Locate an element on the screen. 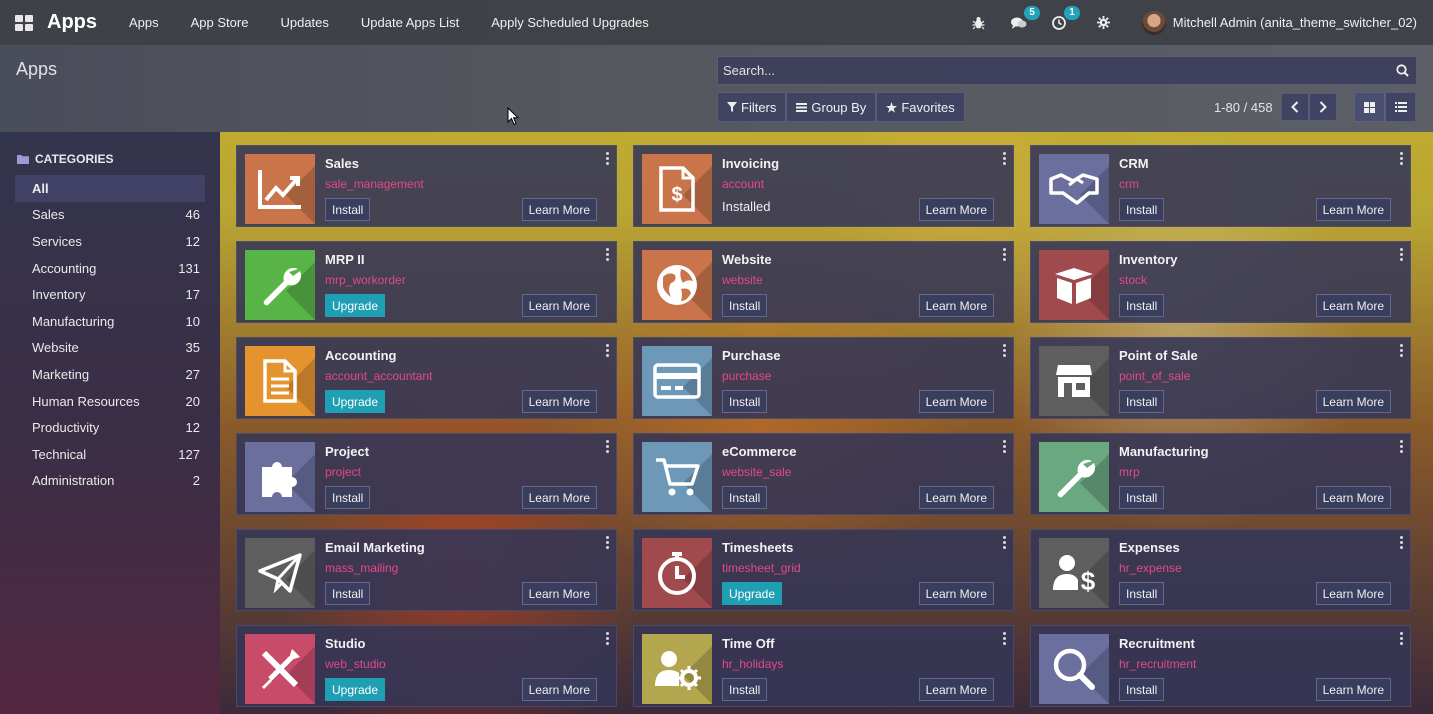 The width and height of the screenshot is (1433, 714). app-menu-icon is located at coordinates (24, 22).